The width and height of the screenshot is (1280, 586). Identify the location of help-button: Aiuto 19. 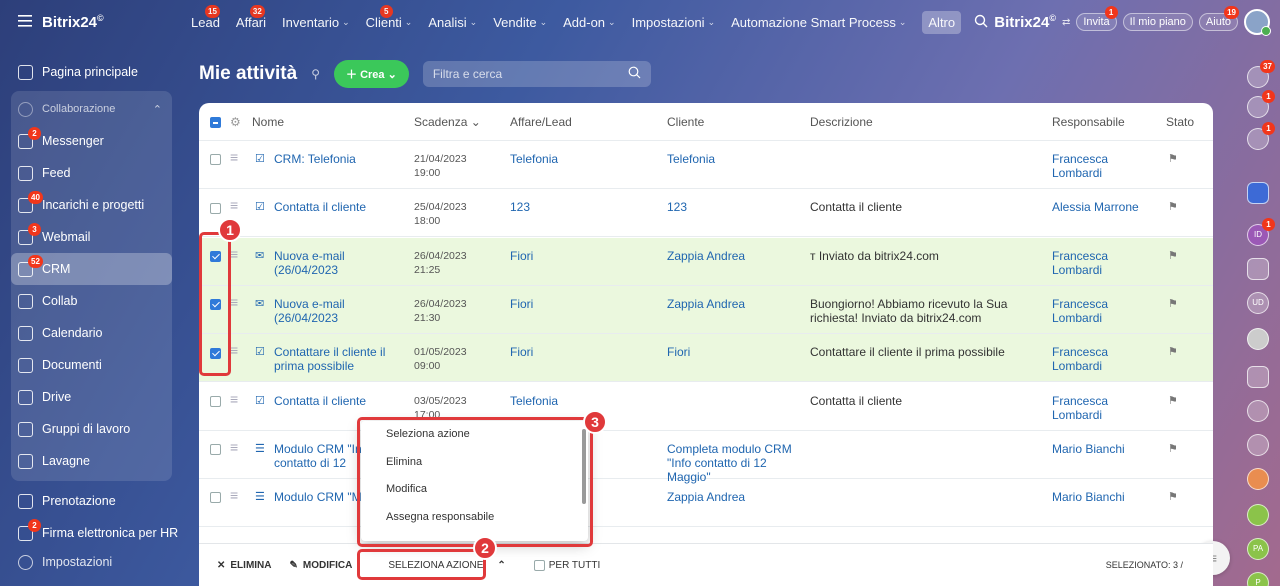
(1218, 18).